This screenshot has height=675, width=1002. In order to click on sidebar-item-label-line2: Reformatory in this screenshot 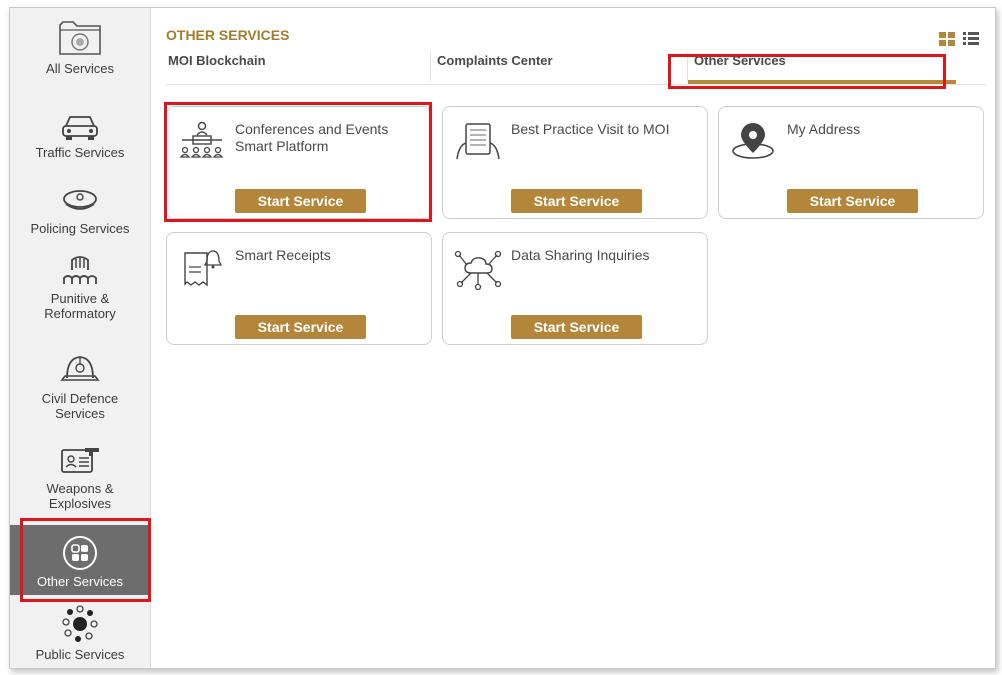, I will do `click(80, 313)`.